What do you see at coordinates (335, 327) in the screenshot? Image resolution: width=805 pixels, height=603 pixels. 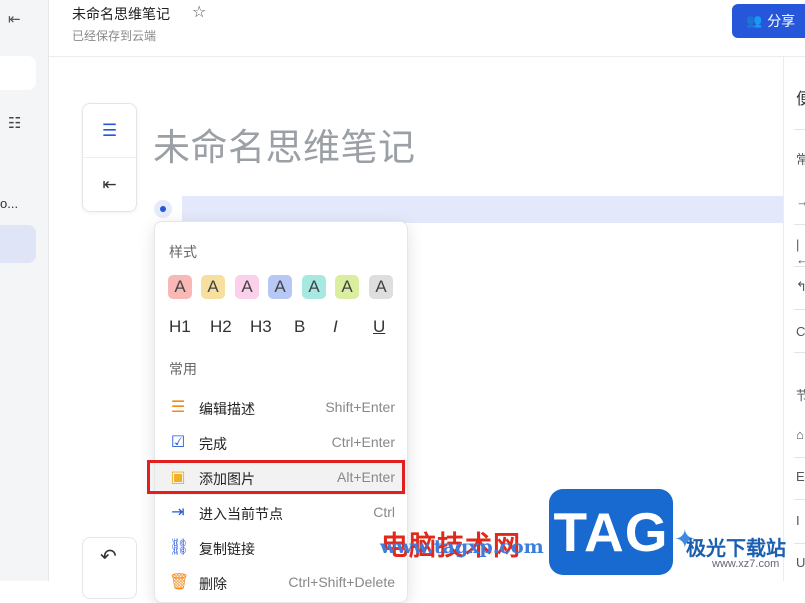 I see `italic-button: I` at bounding box center [335, 327].